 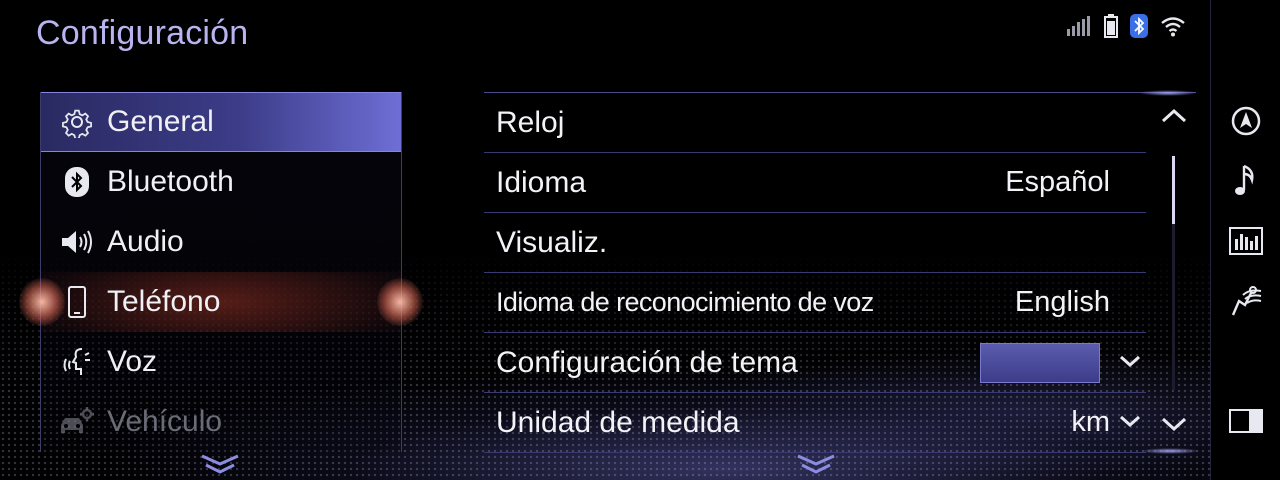 What do you see at coordinates (142, 33) in the screenshot?
I see `page-title: Configuración` at bounding box center [142, 33].